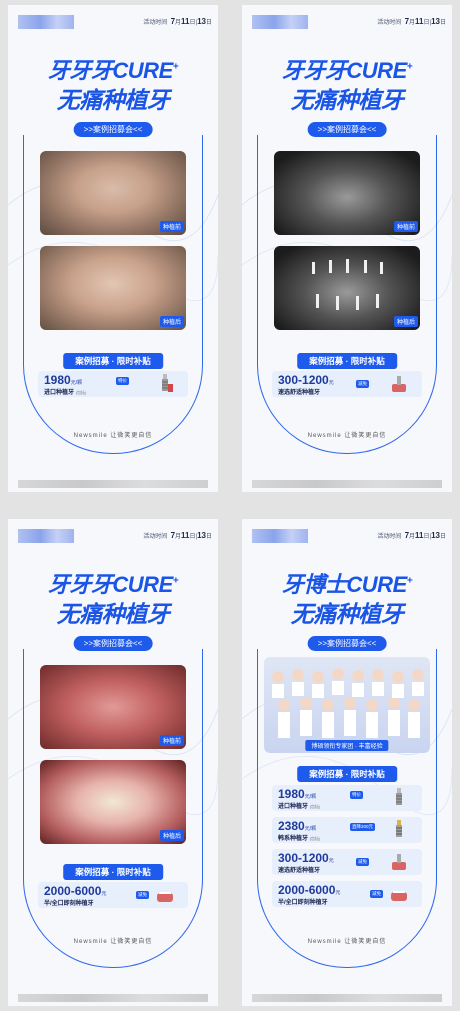  Describe the element at coordinates (113, 895) in the screenshot. I see `offer-card: 2000-6000元 减免 半/全口即刻种植牙` at that location.